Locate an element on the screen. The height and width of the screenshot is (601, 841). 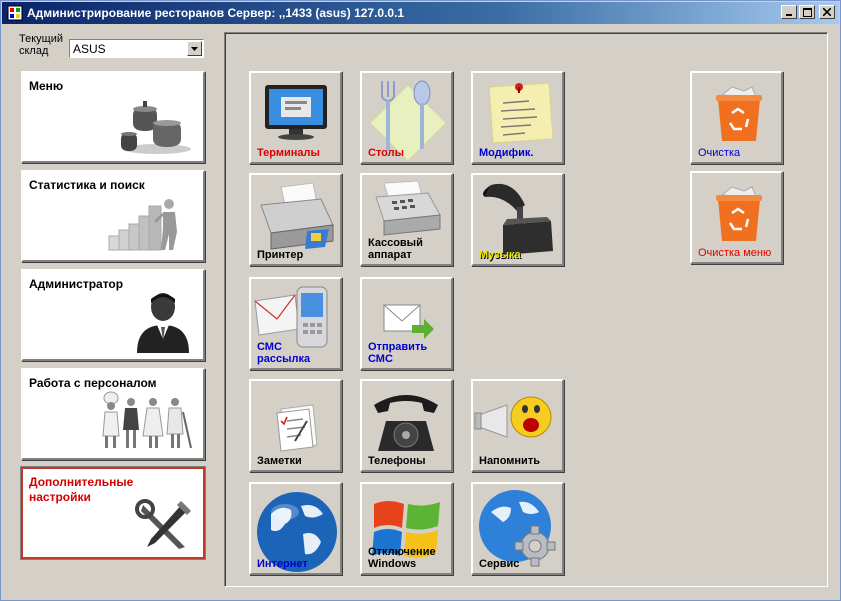
warehouse-select: ASUS is located at coordinates (136, 48).